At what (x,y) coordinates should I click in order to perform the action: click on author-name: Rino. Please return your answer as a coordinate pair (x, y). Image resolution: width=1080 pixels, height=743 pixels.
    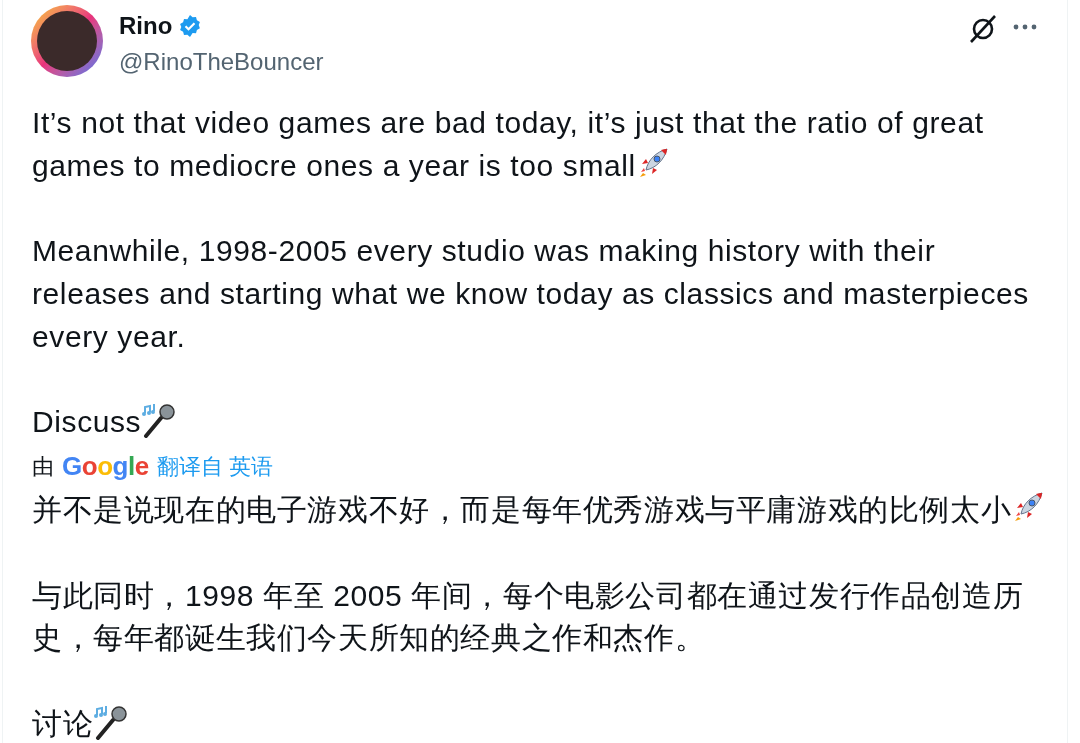
    Looking at the image, I should click on (146, 26).